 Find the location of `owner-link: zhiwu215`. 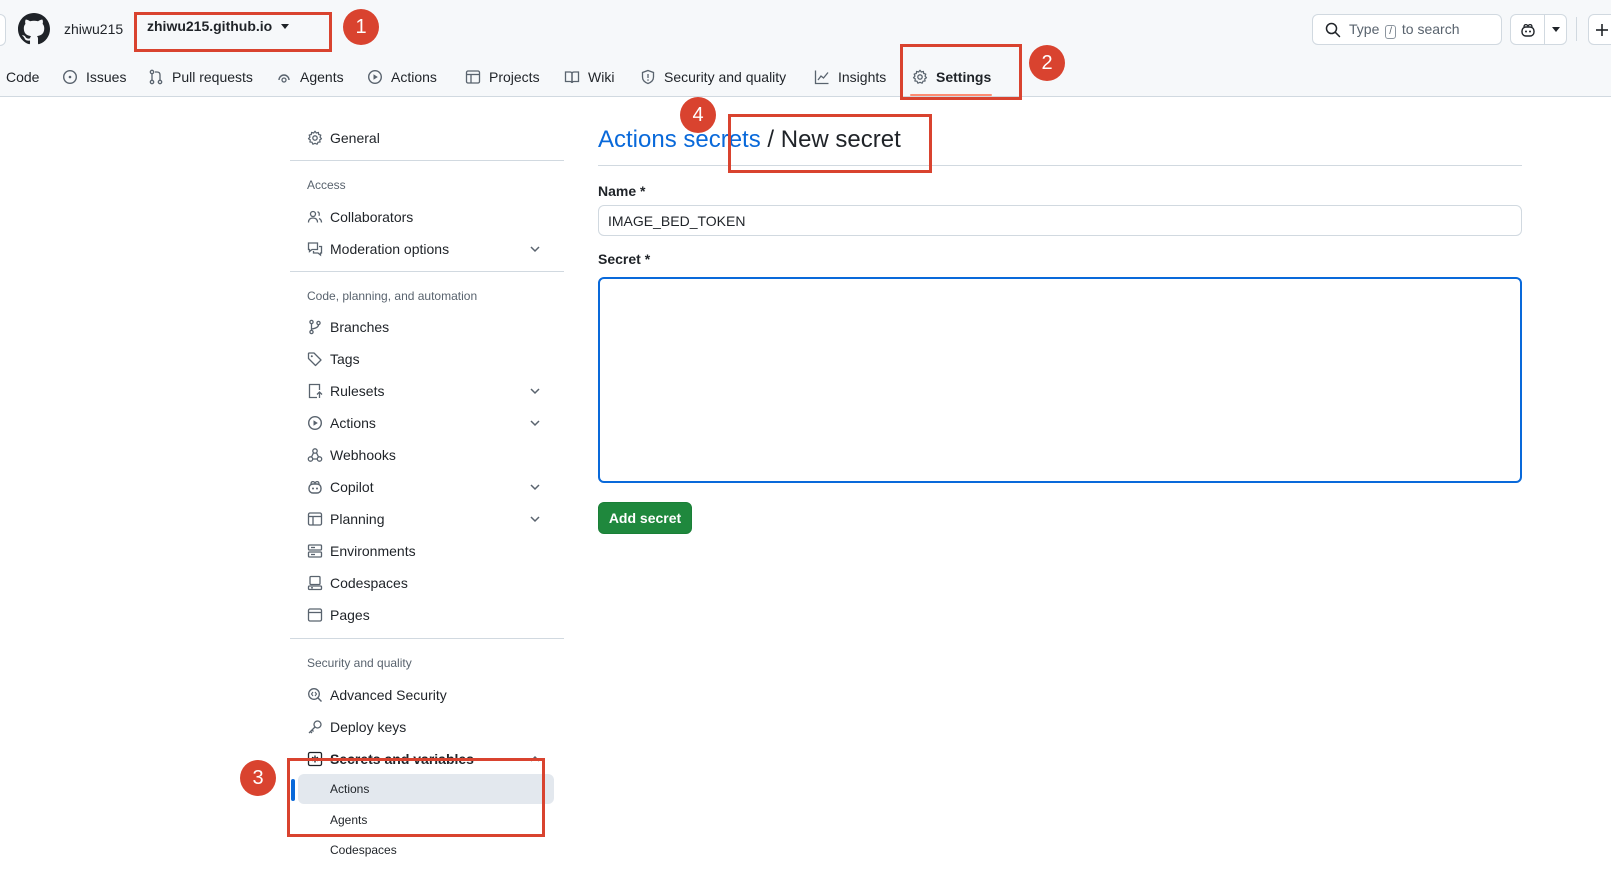

owner-link: zhiwu215 is located at coordinates (93, 29).